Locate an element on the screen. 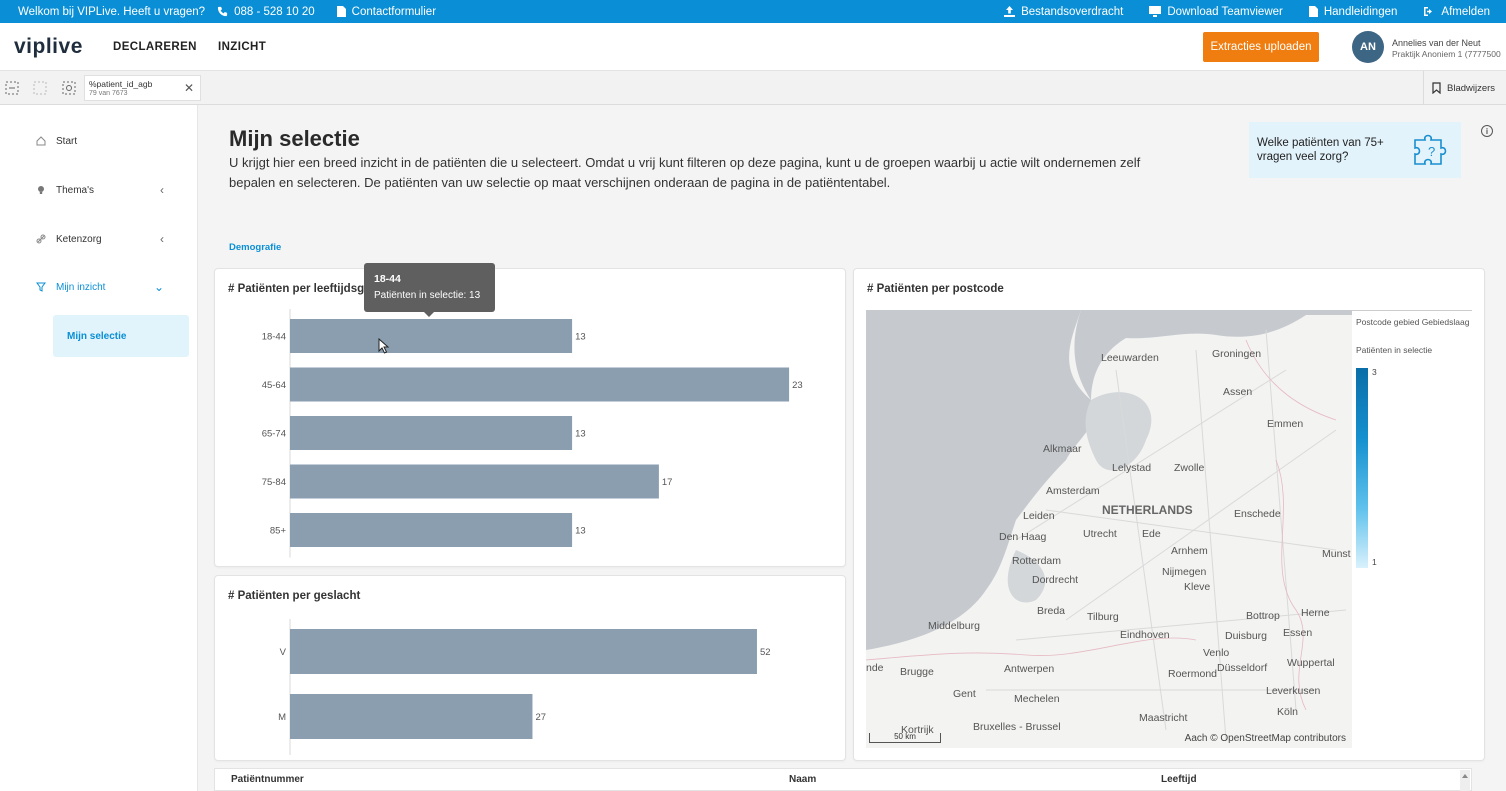 The height and width of the screenshot is (791, 1506). place-label: Tilburg is located at coordinates (1103, 617).